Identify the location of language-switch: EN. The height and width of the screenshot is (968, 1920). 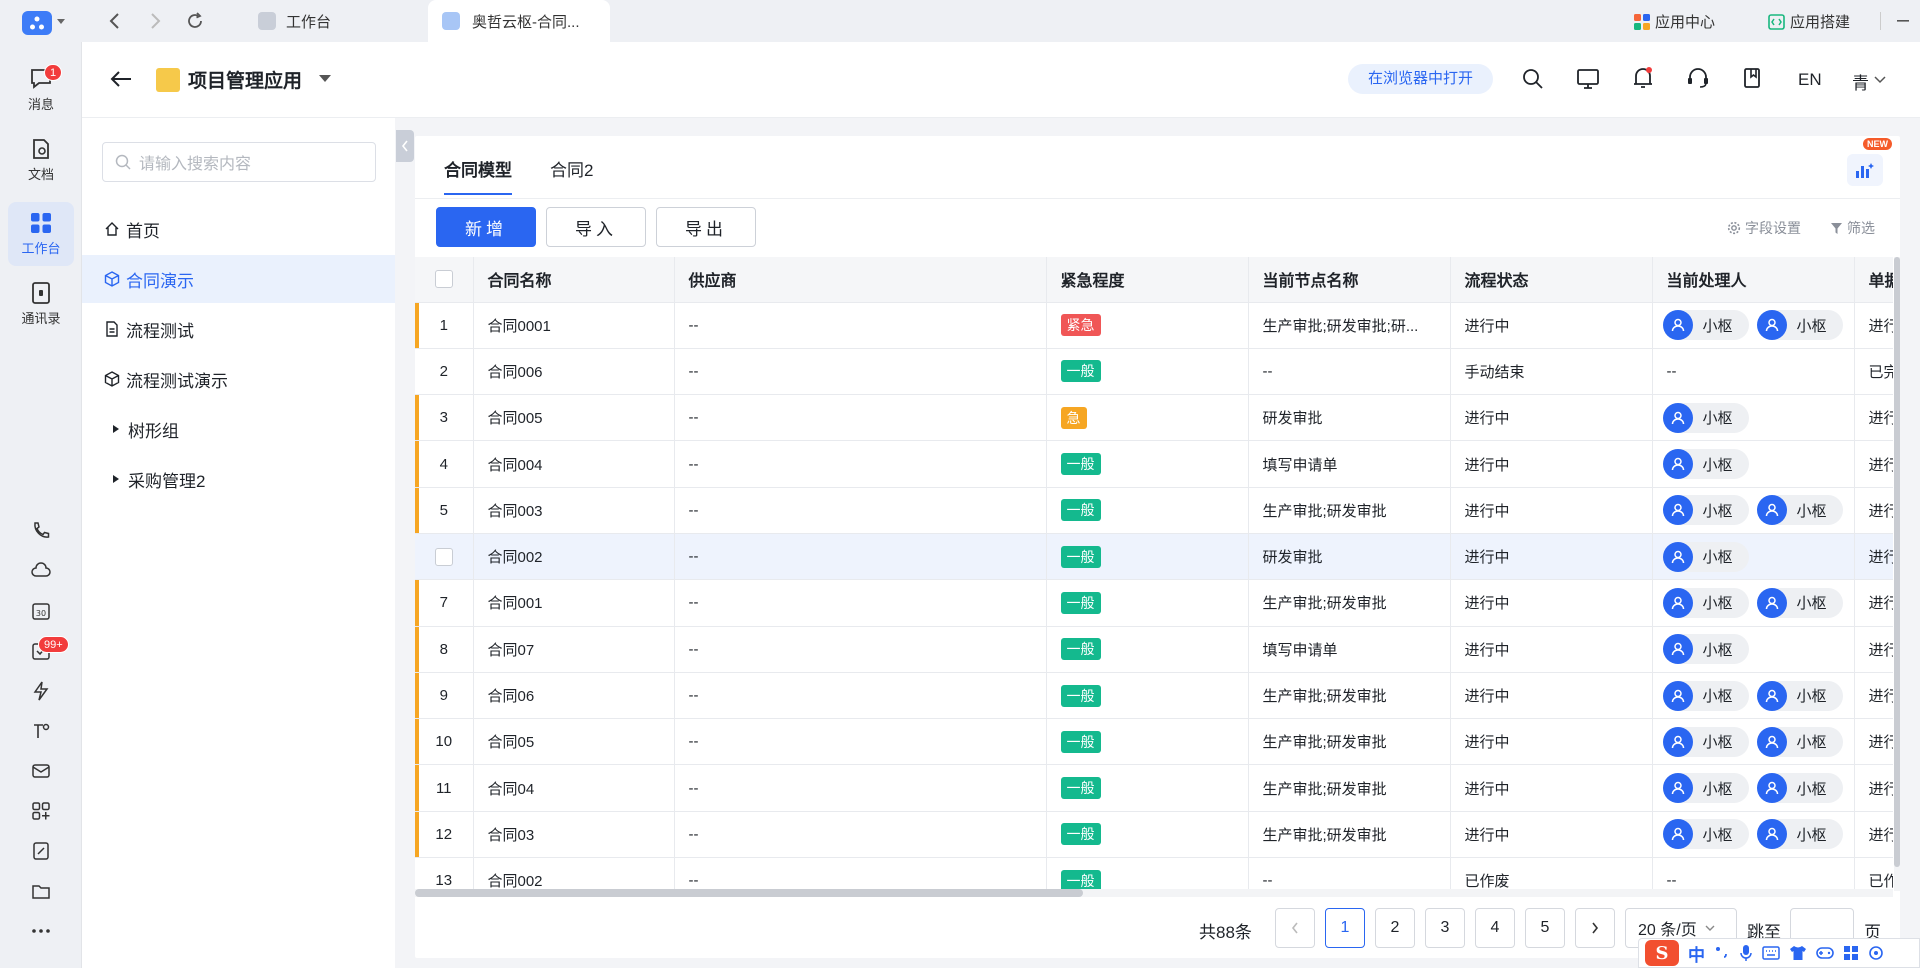
(1810, 80).